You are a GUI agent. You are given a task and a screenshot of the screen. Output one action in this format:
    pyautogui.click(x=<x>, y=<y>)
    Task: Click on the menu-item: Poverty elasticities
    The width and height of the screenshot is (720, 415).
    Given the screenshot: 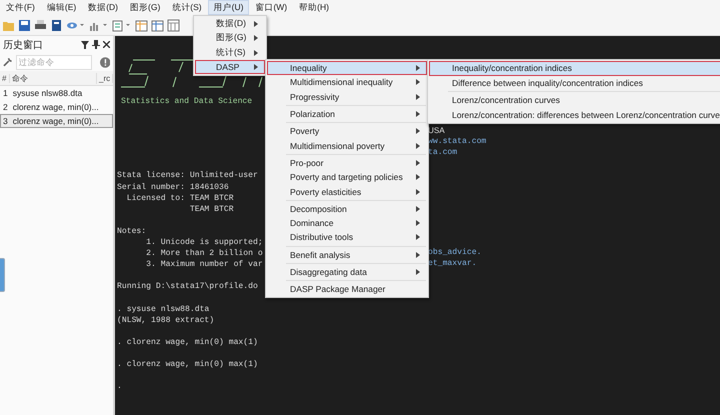 What is the action you would take?
    pyautogui.click(x=347, y=191)
    